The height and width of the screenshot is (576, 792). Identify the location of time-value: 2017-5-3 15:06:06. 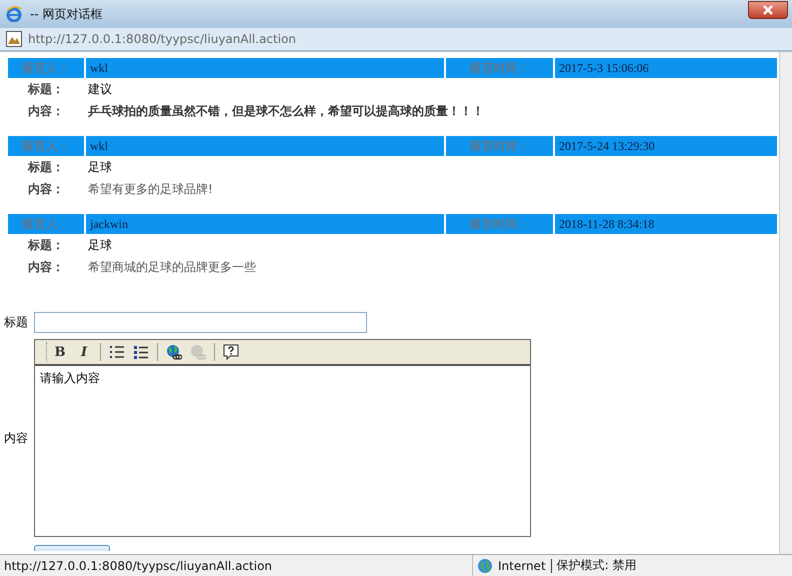
(666, 68).